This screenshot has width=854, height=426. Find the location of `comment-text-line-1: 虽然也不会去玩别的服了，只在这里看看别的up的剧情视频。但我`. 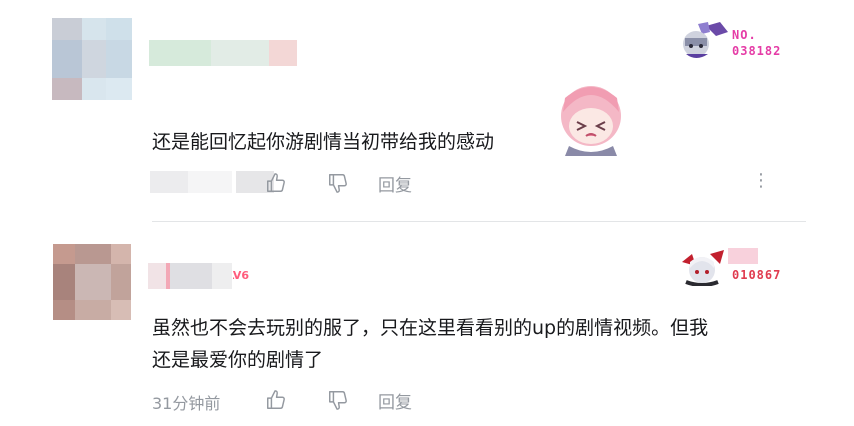

comment-text-line-1: 虽然也不会去玩别的服了，只在这里看看别的up的剧情视频。但我 is located at coordinates (430, 328).